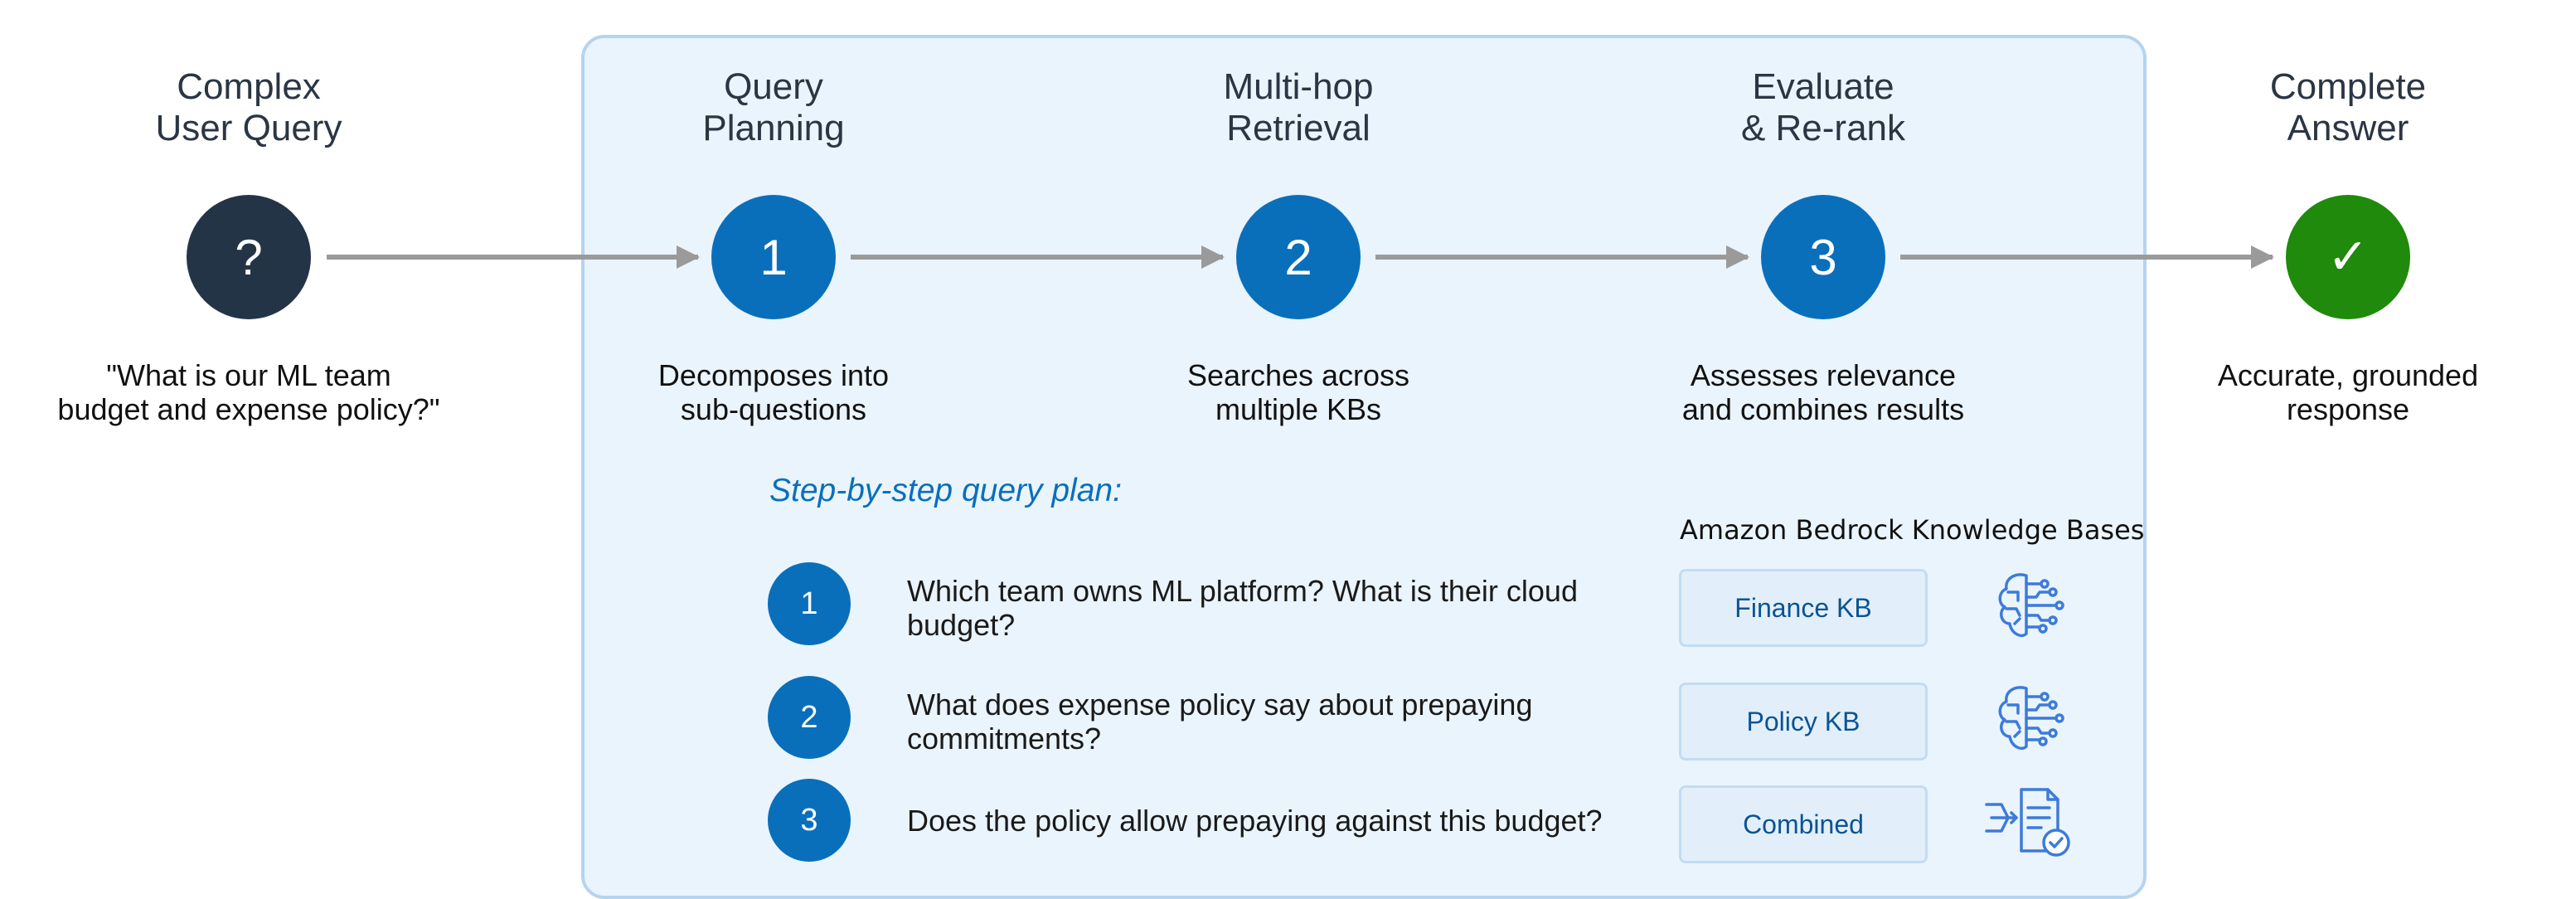 This screenshot has height=899, width=2576. Describe the element at coordinates (1803, 824) in the screenshot. I see `kb-badge-combined: Combined` at that location.